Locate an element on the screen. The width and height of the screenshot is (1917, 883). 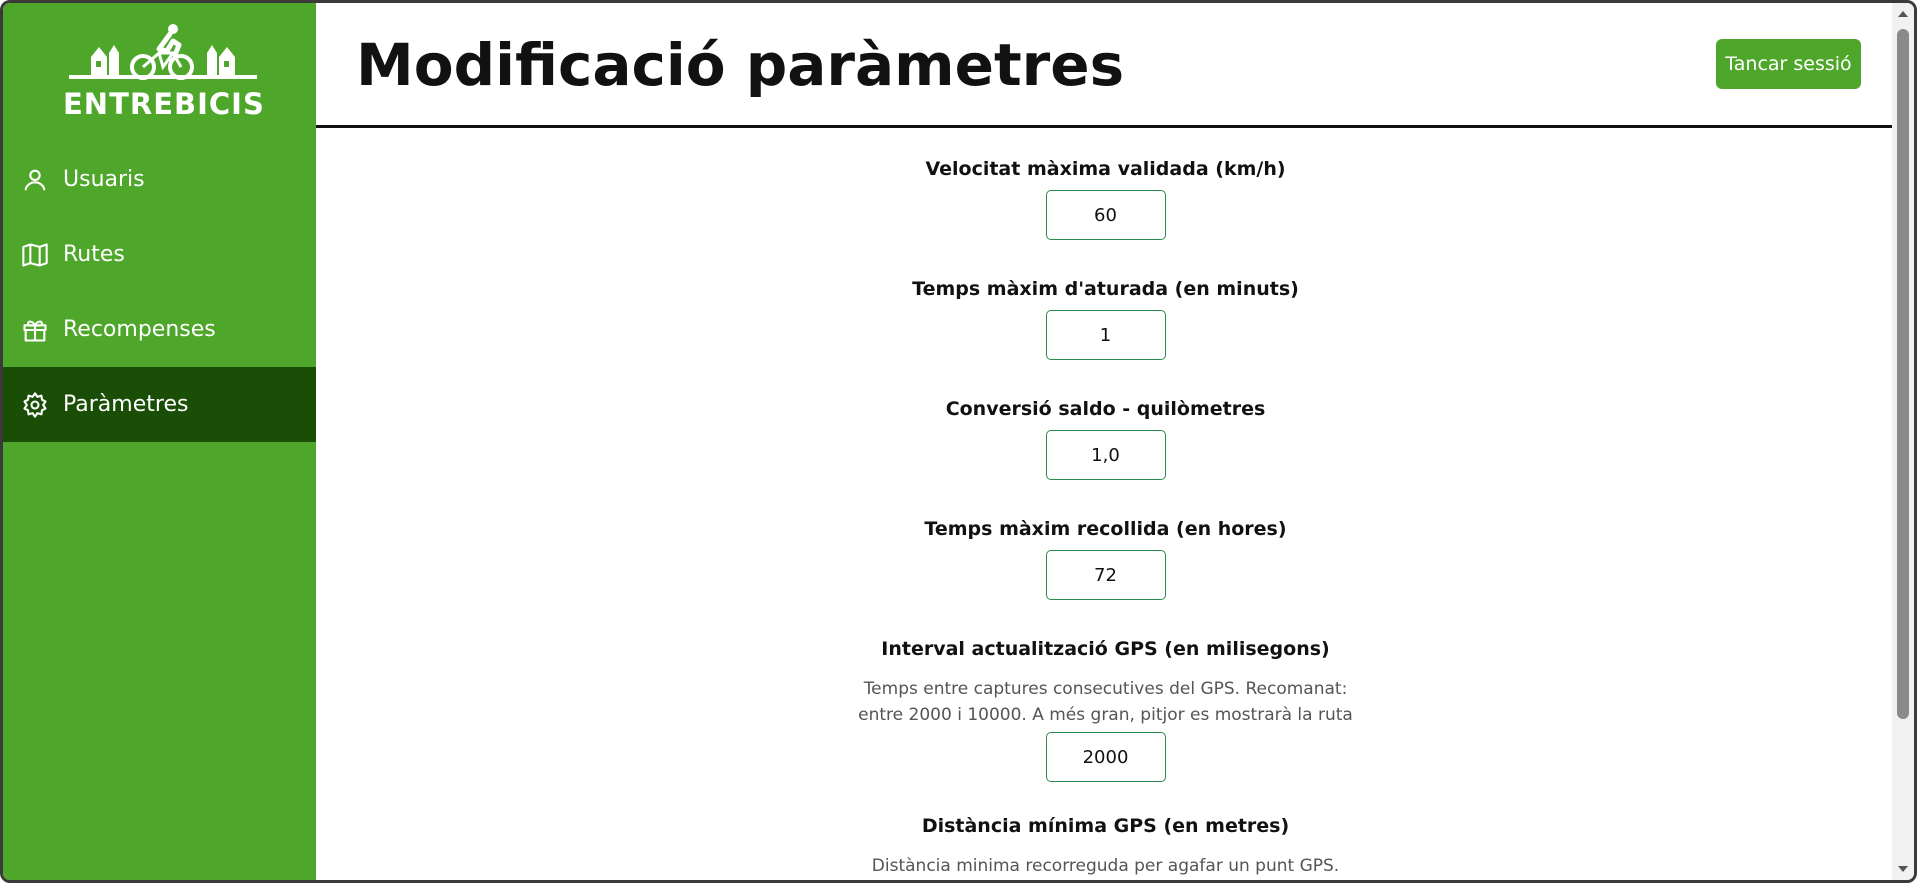
balance-conversion-field: Conversió saldo - quilòmetres is located at coordinates (1105, 439).